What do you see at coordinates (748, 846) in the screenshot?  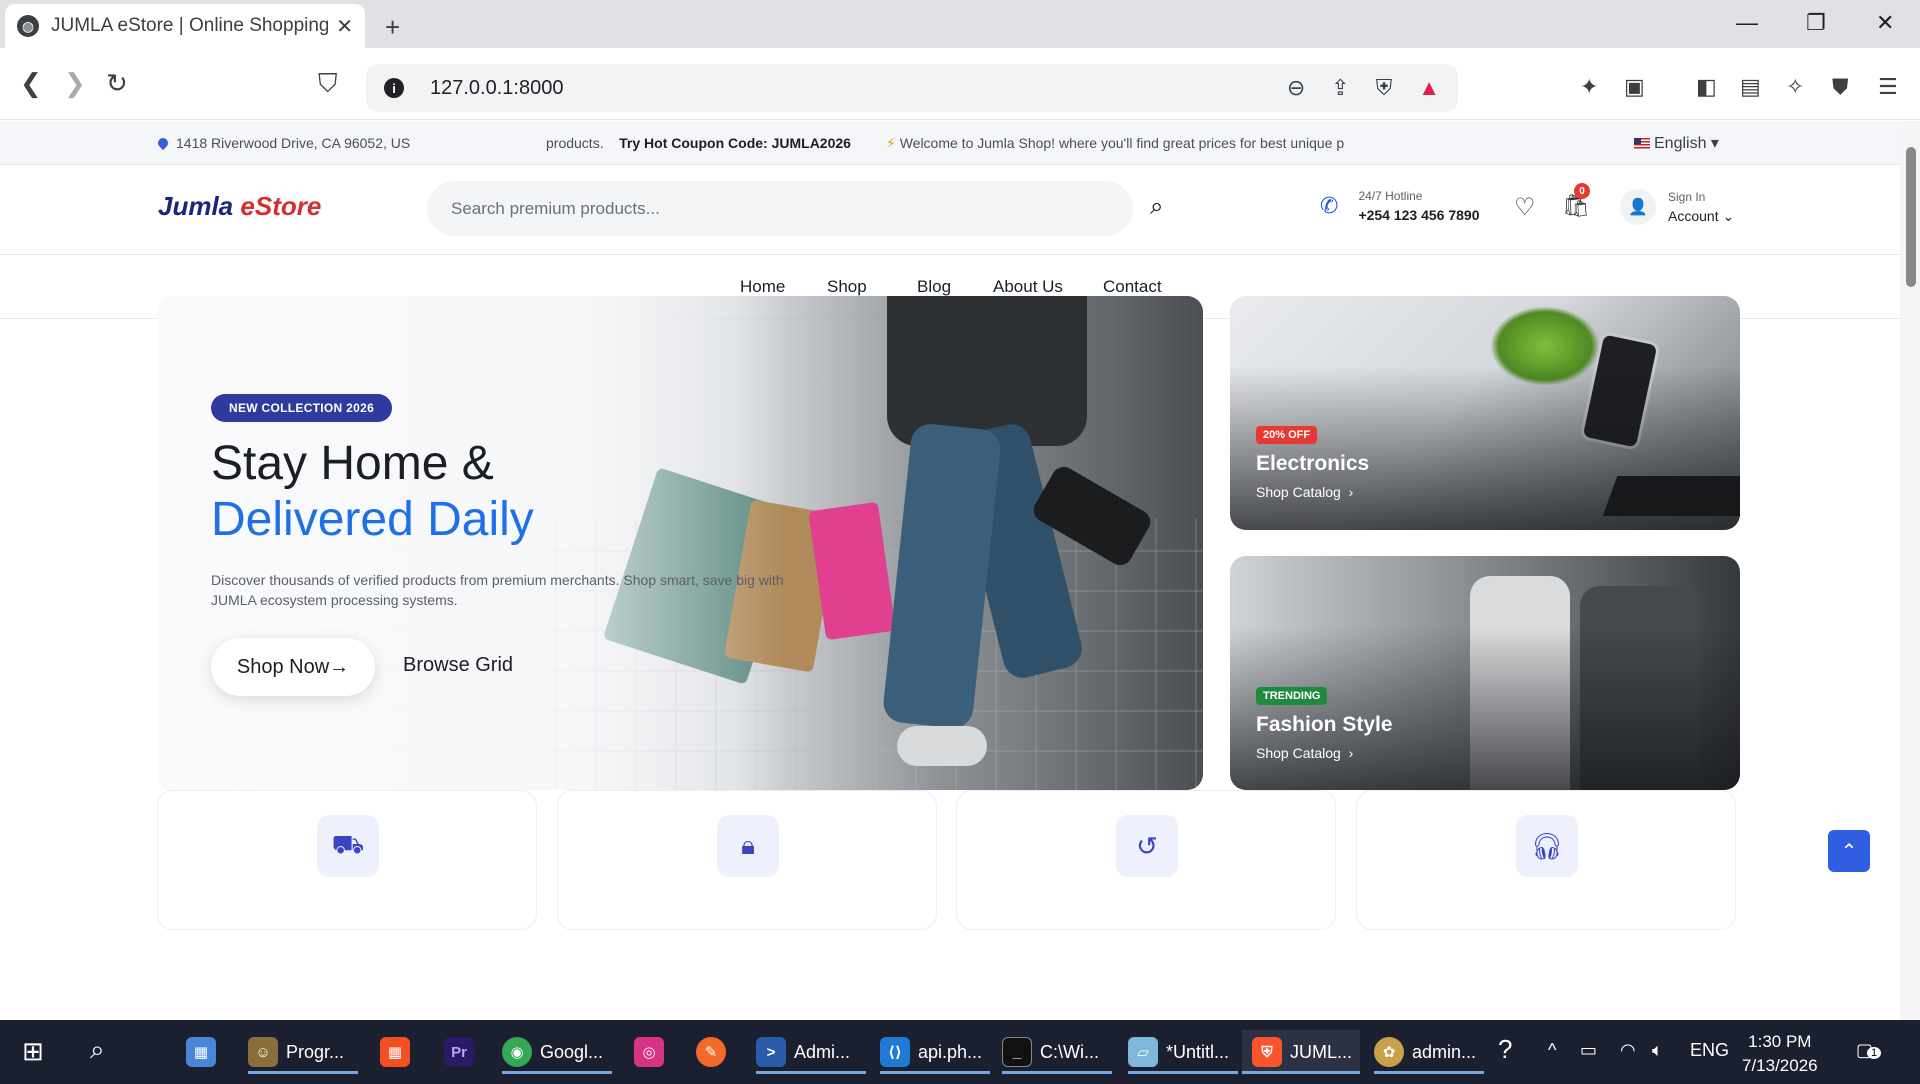 I see `lock-icon: 🔒︎` at bounding box center [748, 846].